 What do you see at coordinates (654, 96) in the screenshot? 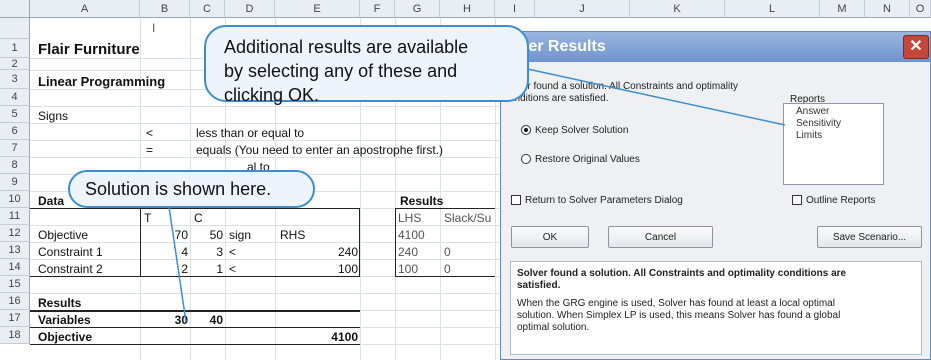
I see `reports-callout-pointer` at bounding box center [654, 96].